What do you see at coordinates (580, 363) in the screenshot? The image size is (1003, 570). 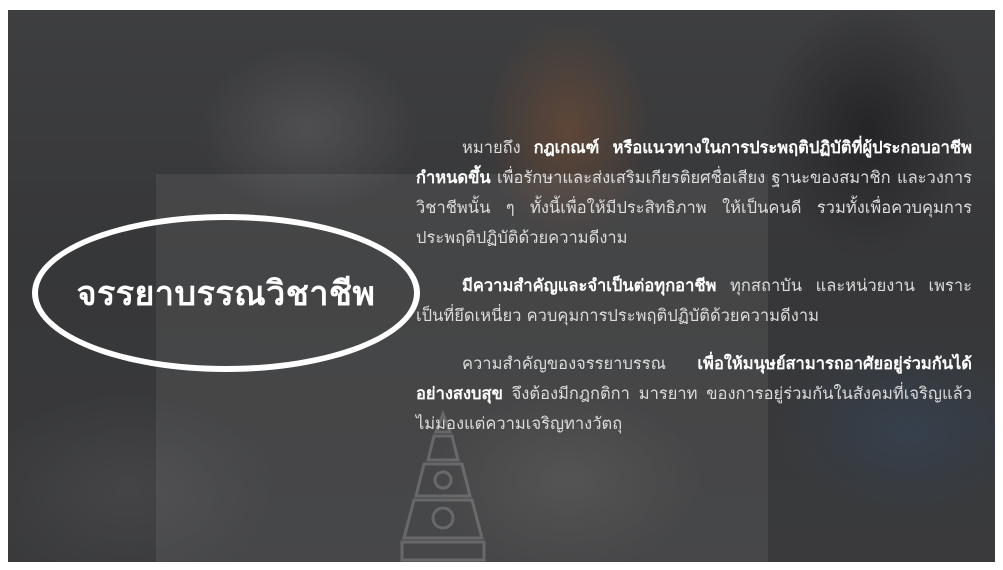 I see `paragraph-lead: ความสำคัญของจรรยาบรรณ` at bounding box center [580, 363].